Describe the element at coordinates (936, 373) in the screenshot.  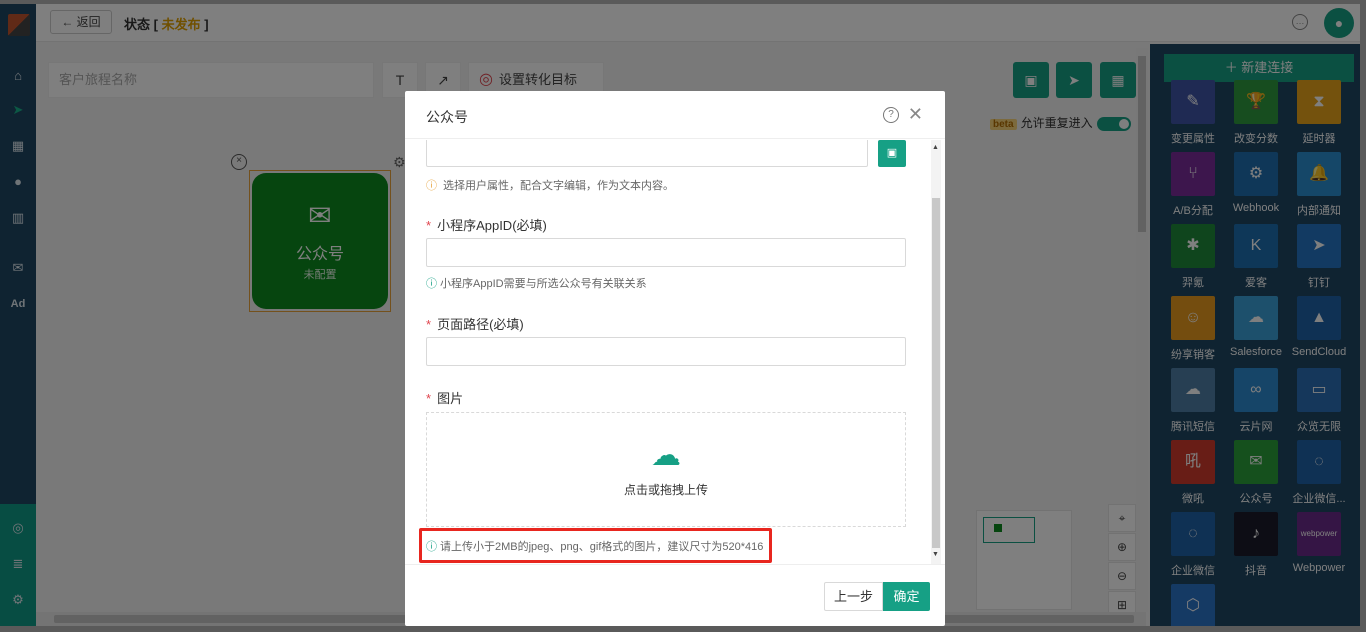
I see `dialog-scroll-thumb` at that location.